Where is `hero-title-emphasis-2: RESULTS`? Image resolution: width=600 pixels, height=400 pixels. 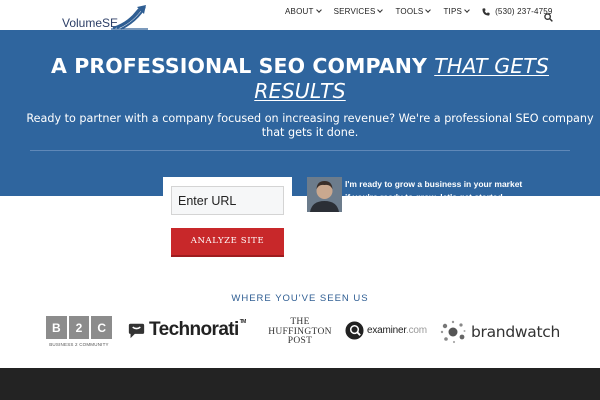 hero-title-emphasis-2: RESULTS is located at coordinates (300, 91).